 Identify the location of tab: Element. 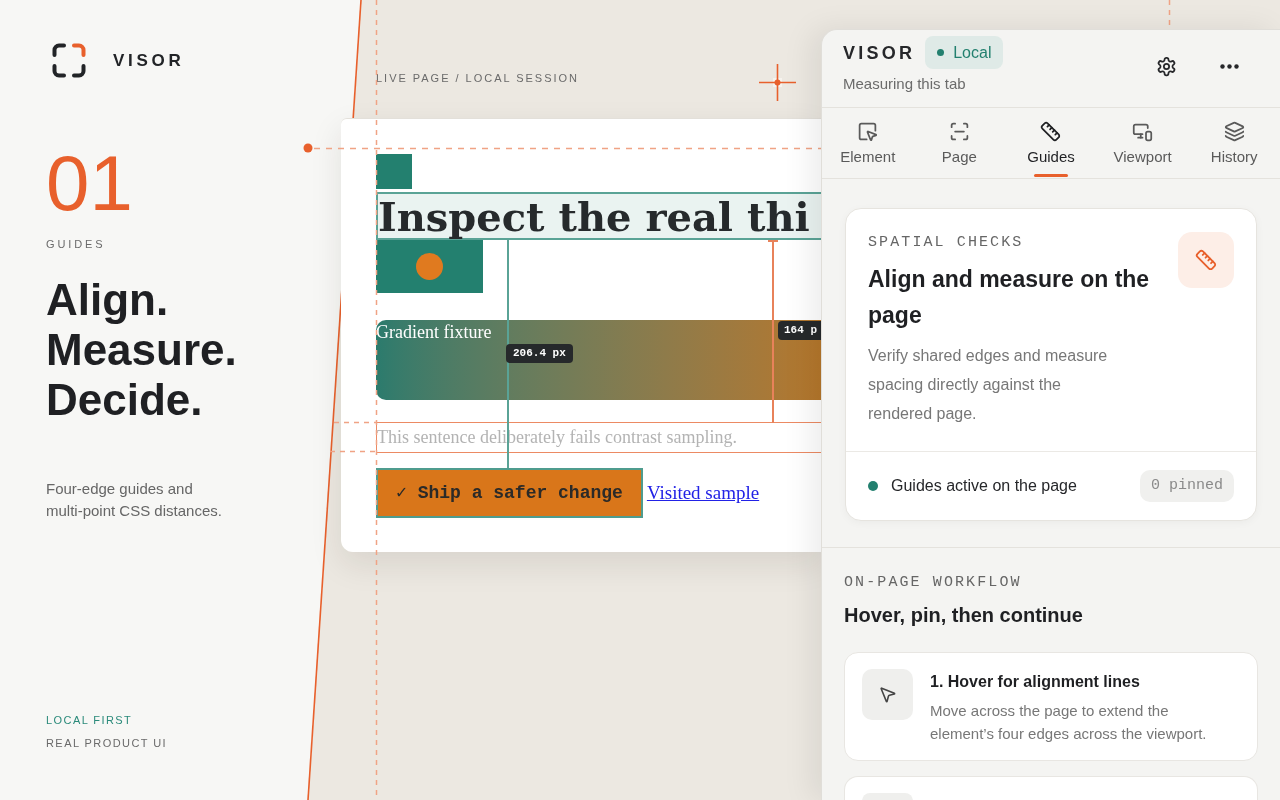
(868, 143).